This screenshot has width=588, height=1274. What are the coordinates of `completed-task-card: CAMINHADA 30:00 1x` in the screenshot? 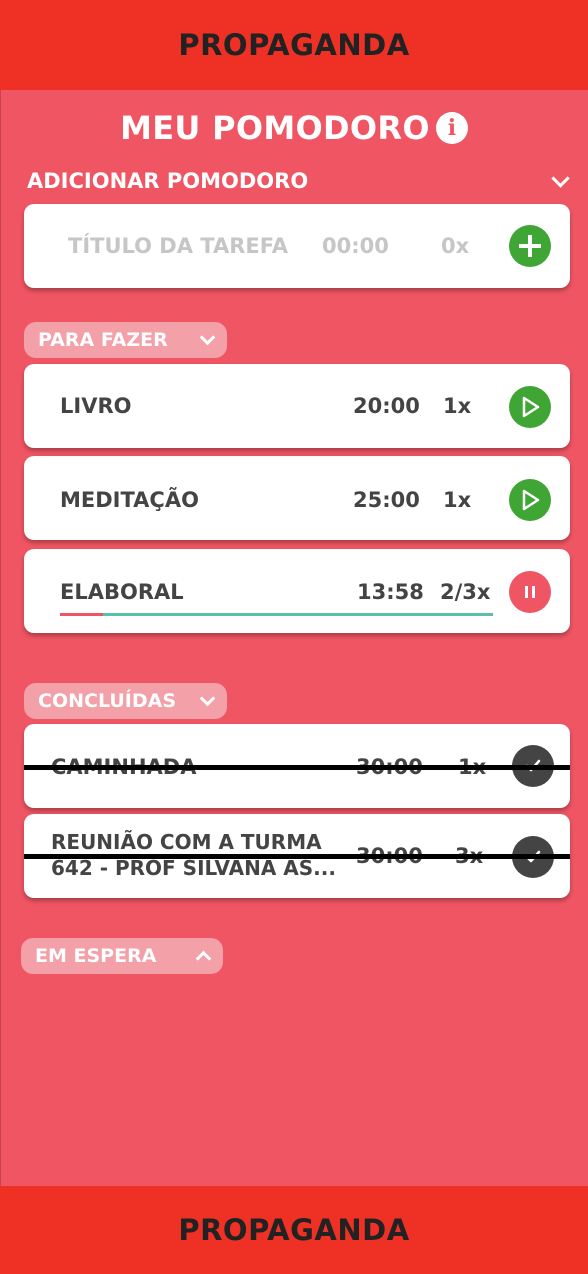 It's located at (297, 766).